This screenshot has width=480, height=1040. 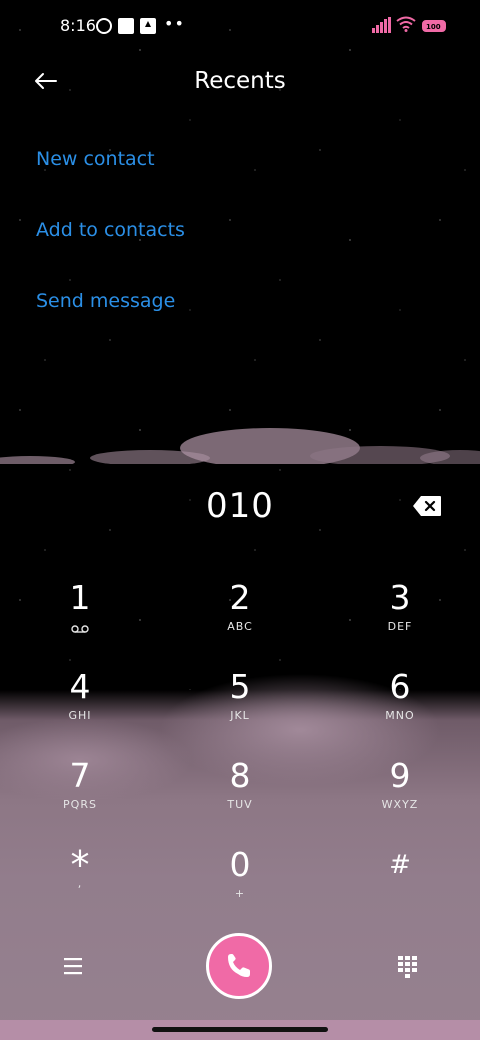 What do you see at coordinates (174, 23) in the screenshot?
I see `more-notifications-icon: ••` at bounding box center [174, 23].